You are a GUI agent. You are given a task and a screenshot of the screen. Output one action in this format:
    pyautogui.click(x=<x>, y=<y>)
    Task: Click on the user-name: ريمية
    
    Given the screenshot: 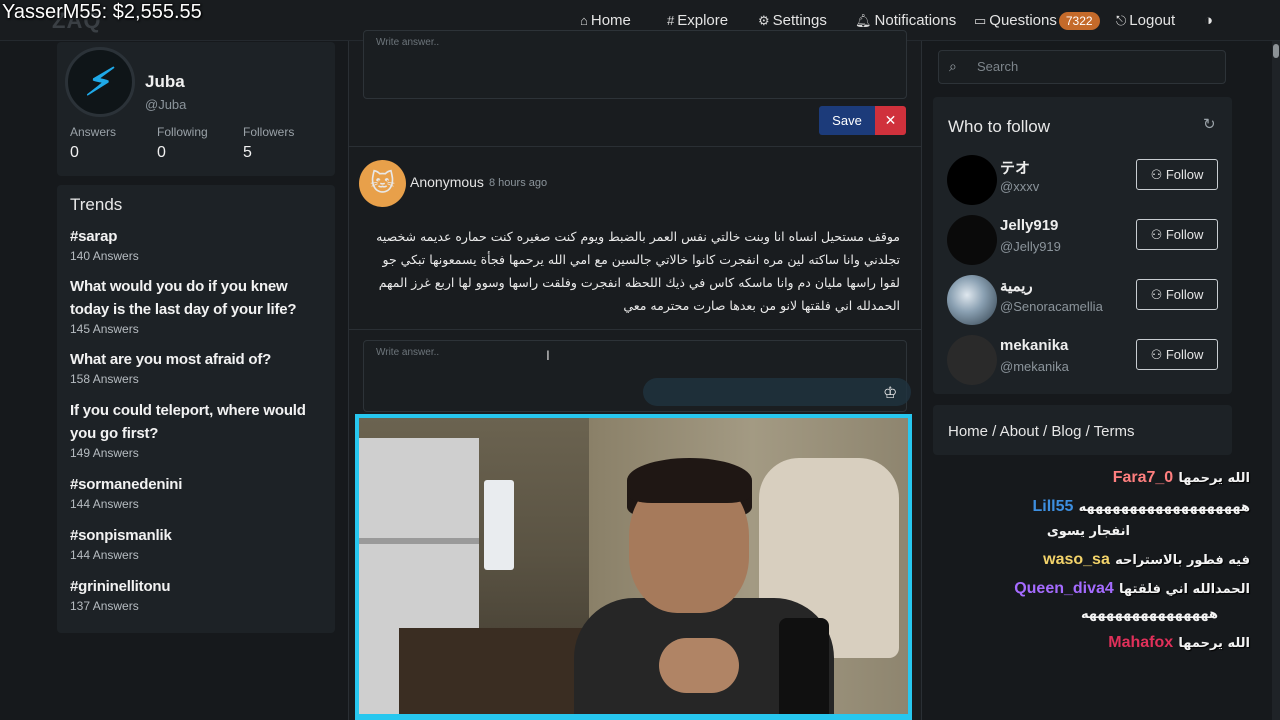 What is the action you would take?
    pyautogui.click(x=1016, y=286)
    